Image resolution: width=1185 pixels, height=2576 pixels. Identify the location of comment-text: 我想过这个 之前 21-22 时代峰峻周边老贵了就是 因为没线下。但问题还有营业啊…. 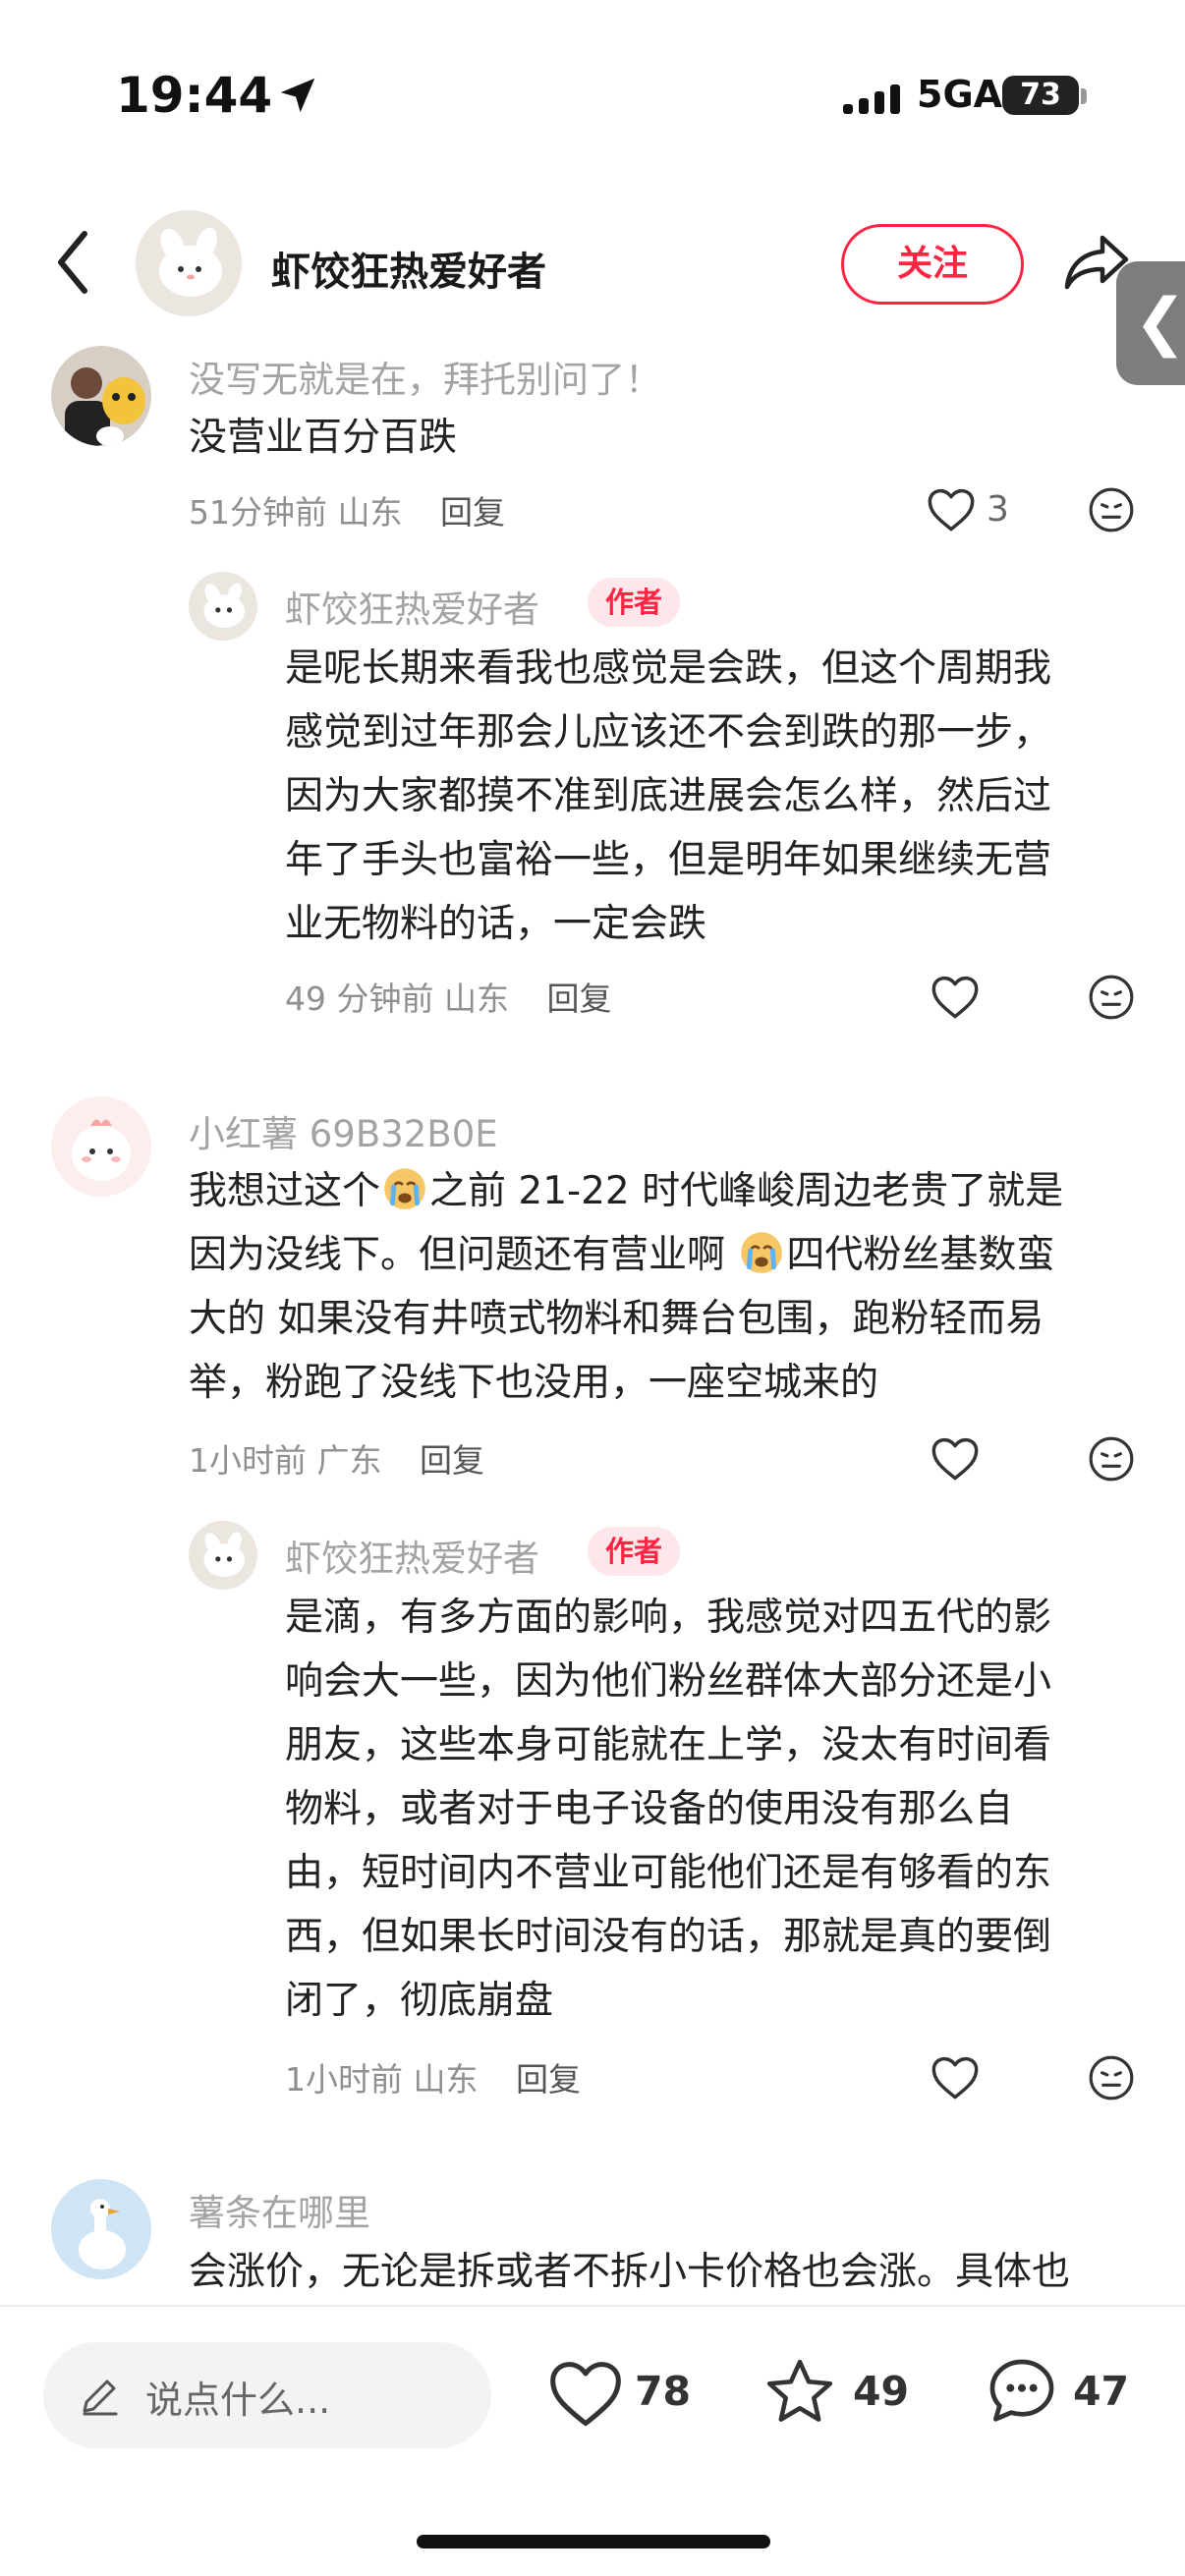
(626, 1287).